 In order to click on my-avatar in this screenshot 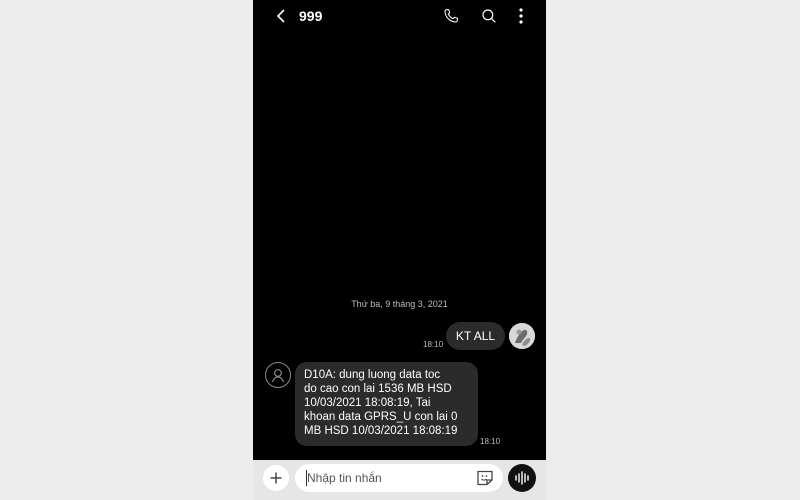, I will do `click(522, 336)`.